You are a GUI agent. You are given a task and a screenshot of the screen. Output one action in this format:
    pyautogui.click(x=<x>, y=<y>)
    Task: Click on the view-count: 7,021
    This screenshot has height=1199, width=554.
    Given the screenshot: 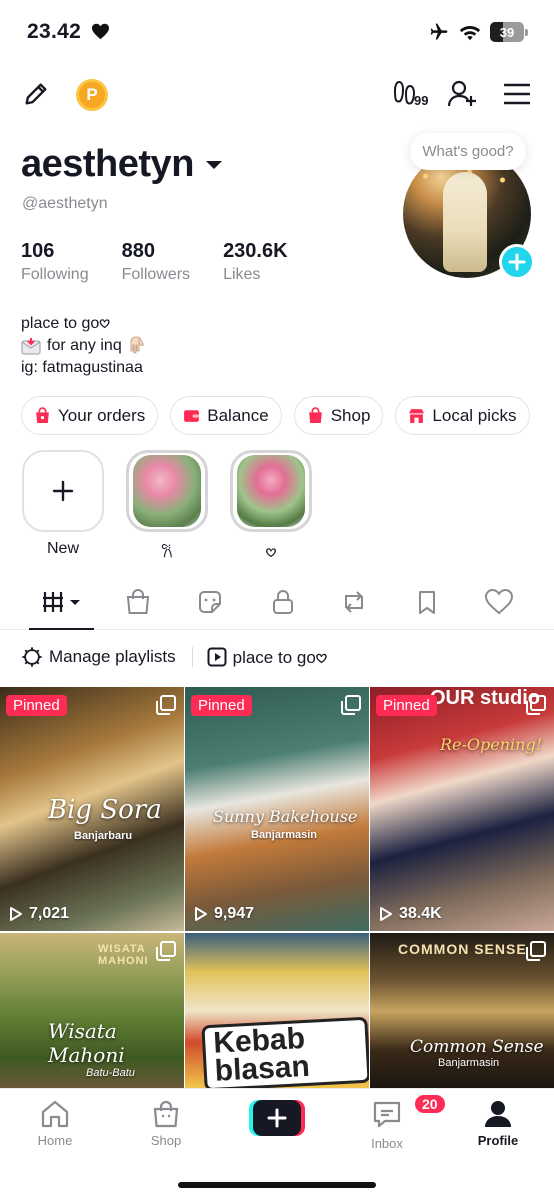 What is the action you would take?
    pyautogui.click(x=39, y=914)
    